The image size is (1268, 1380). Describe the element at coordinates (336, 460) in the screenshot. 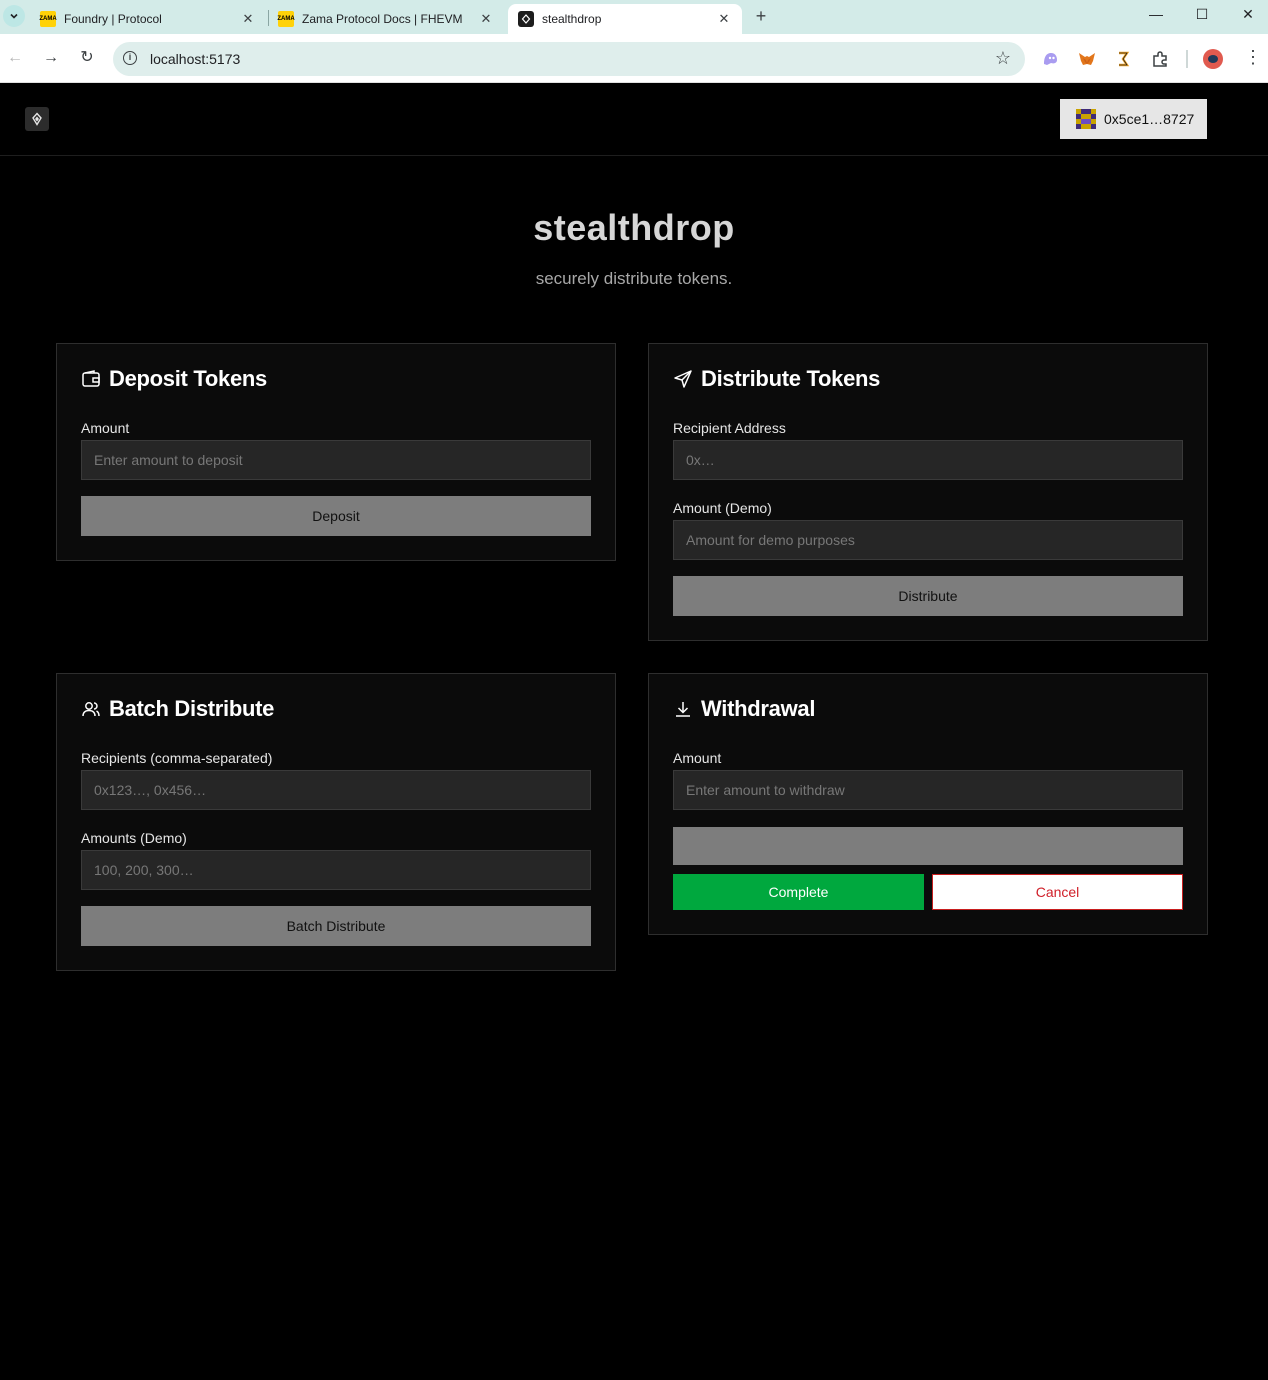

I see `deposit-amount-input` at that location.